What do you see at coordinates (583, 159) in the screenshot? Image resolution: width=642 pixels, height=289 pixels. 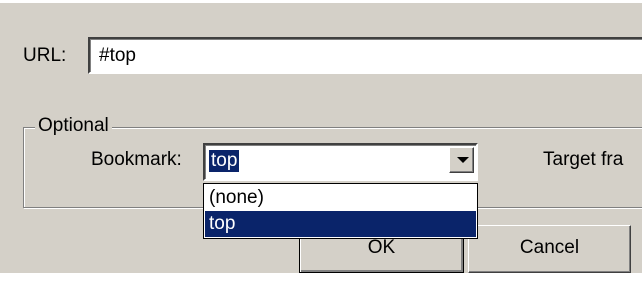 I see `target-frame-label: Target fra` at bounding box center [583, 159].